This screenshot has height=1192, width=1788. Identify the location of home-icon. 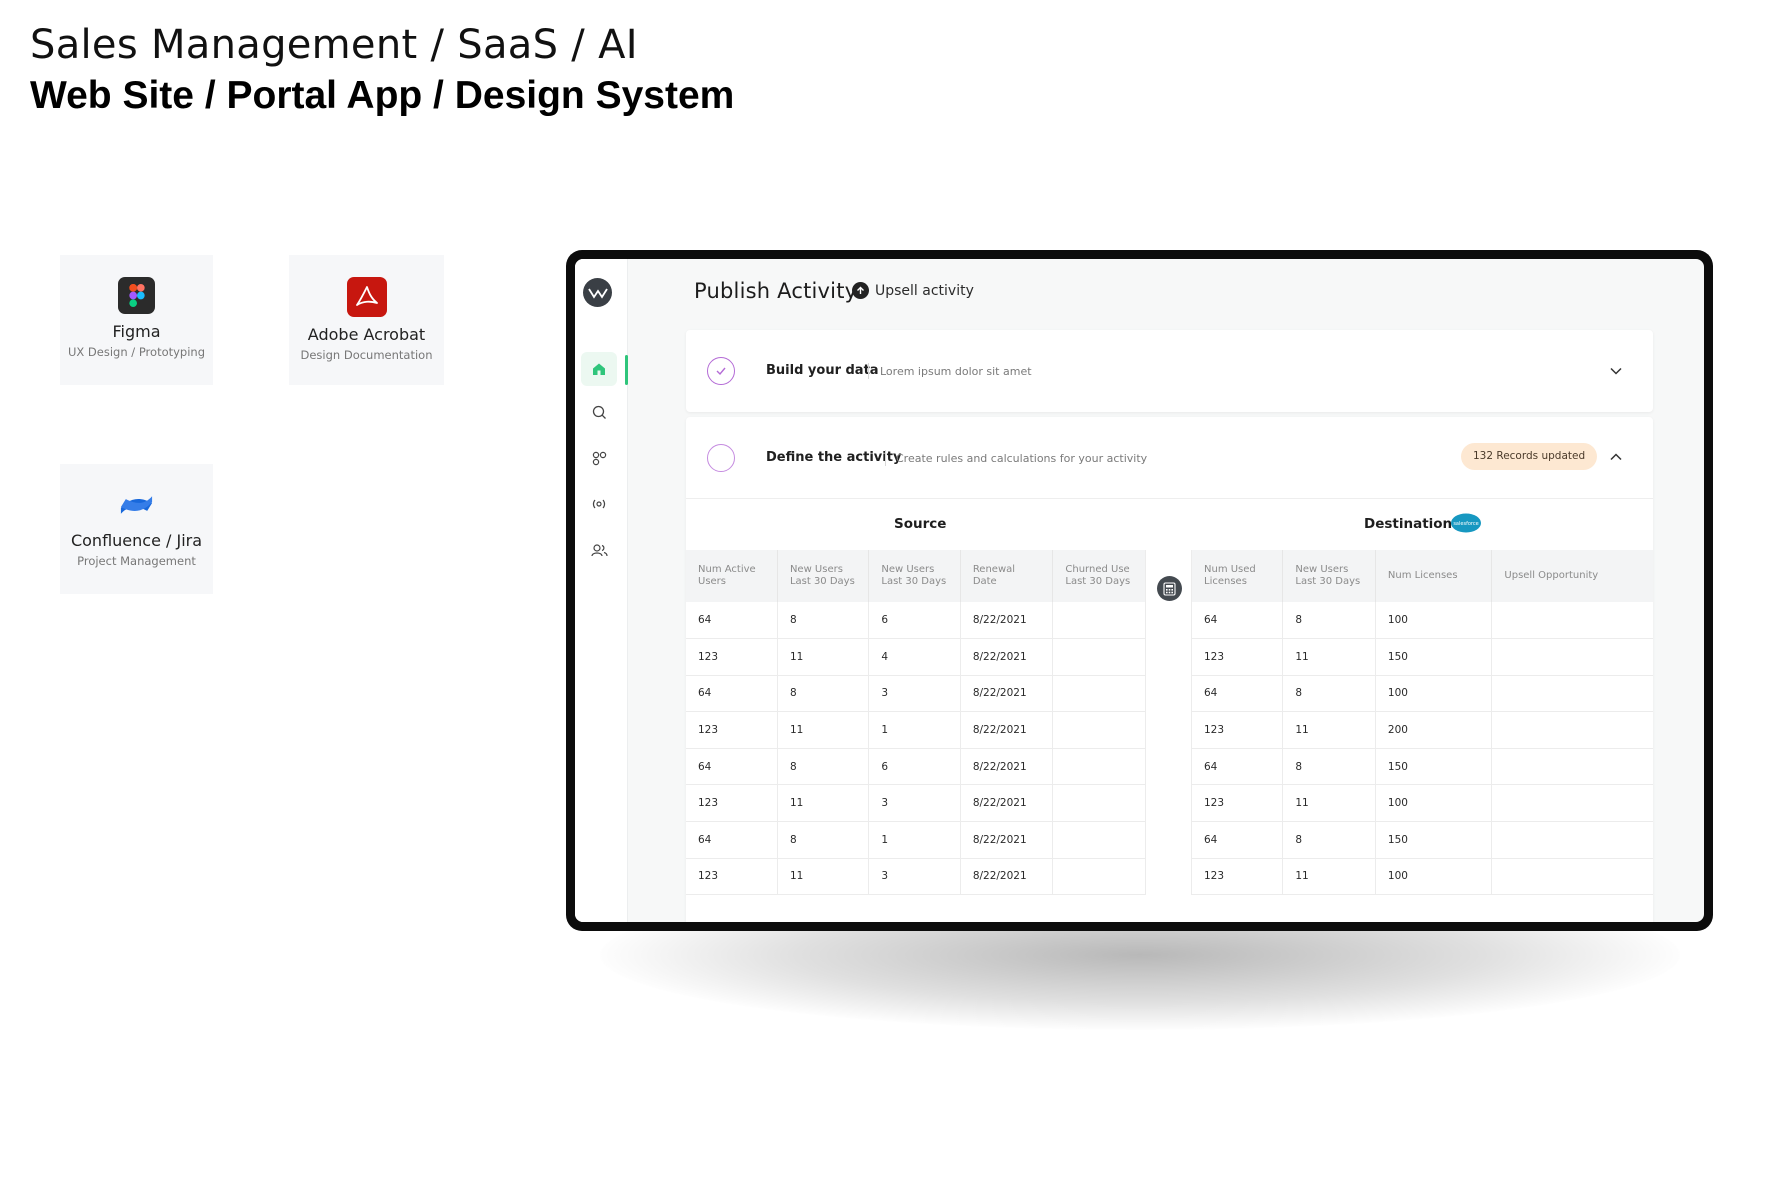
(599, 369).